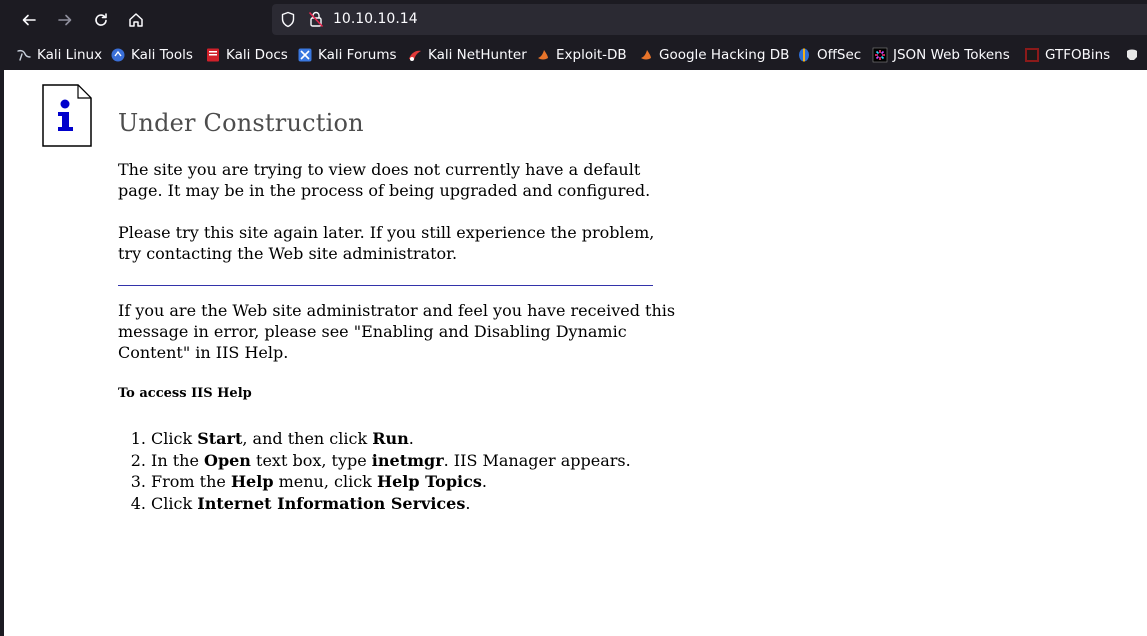  I want to click on bookmark-label: GTFOBins, so click(1078, 55).